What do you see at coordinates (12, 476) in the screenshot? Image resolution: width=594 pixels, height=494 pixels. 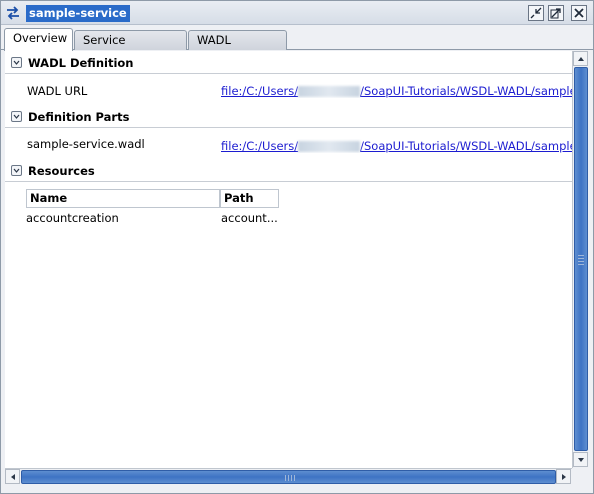 I see `scroll-left-button` at bounding box center [12, 476].